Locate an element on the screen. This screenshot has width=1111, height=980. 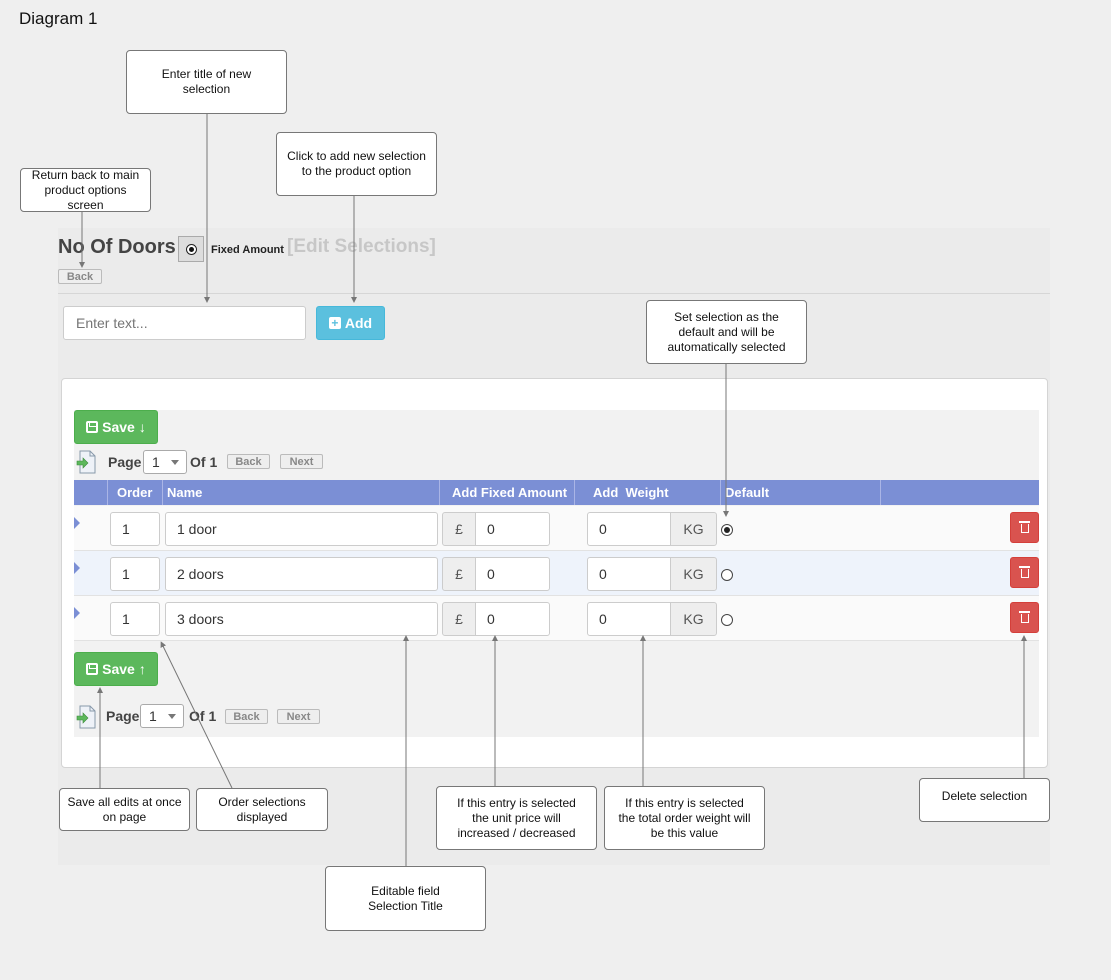
plus-icon: + is located at coordinates (334, 323).